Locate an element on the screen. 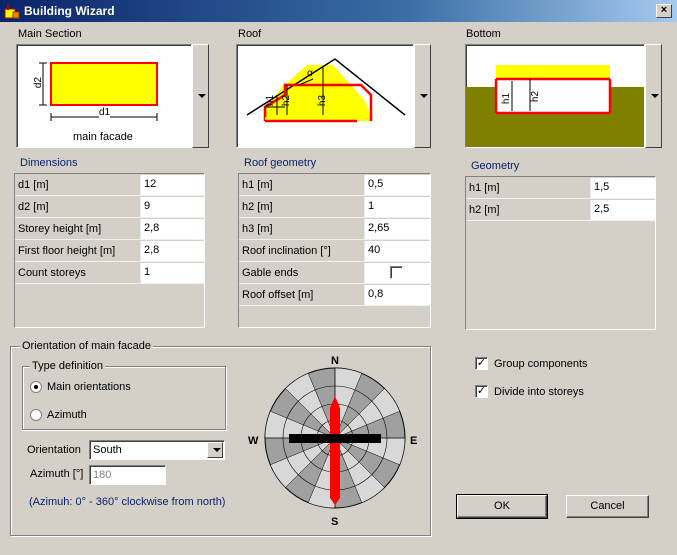 The width and height of the screenshot is (677, 555). gable-ends-cell is located at coordinates (397, 273).